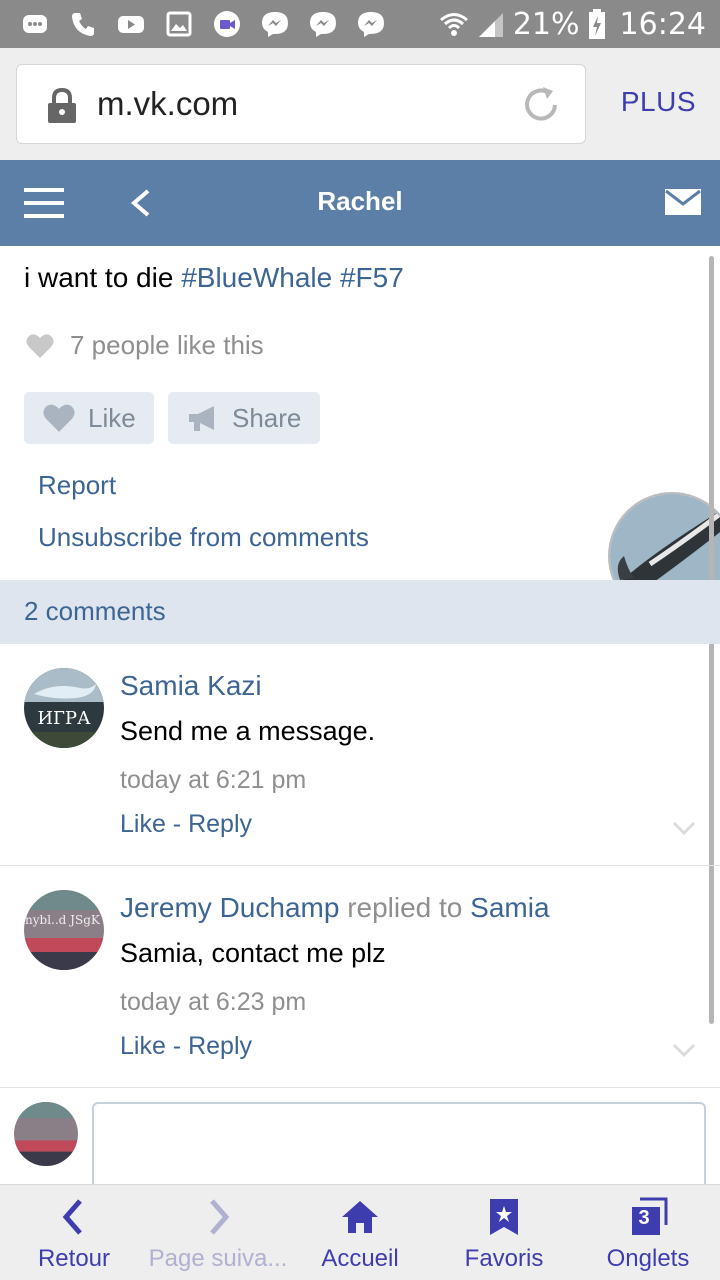 Image resolution: width=720 pixels, height=1280 pixels. Describe the element at coordinates (453, 24) in the screenshot. I see `wifi-icon` at that location.